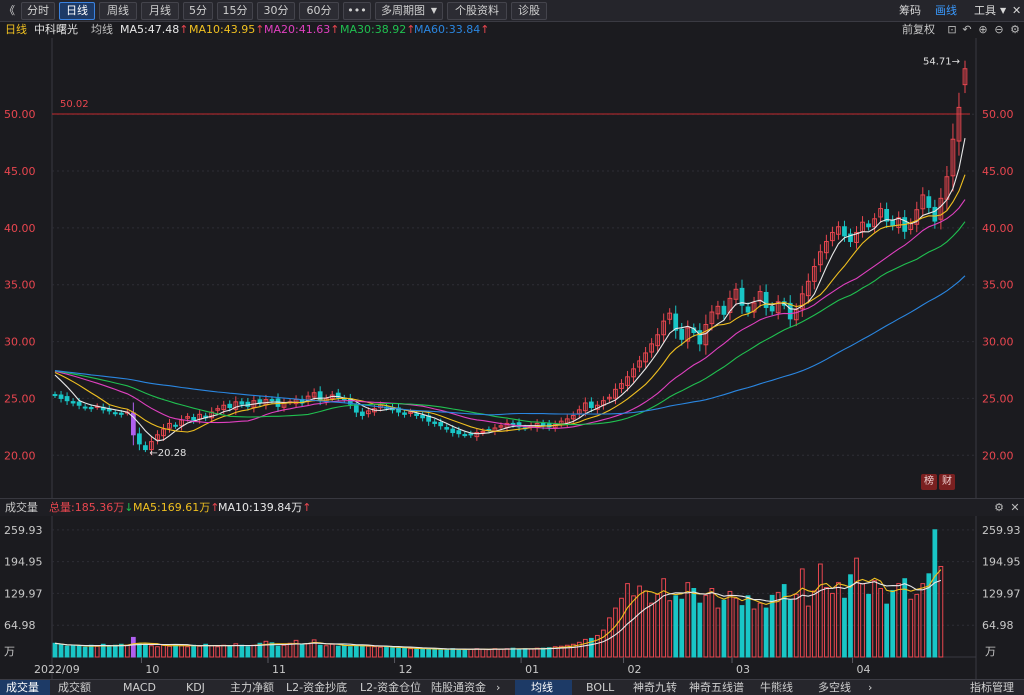  What do you see at coordinates (319, 11) in the screenshot?
I see `tab-60min: 60分` at bounding box center [319, 11].